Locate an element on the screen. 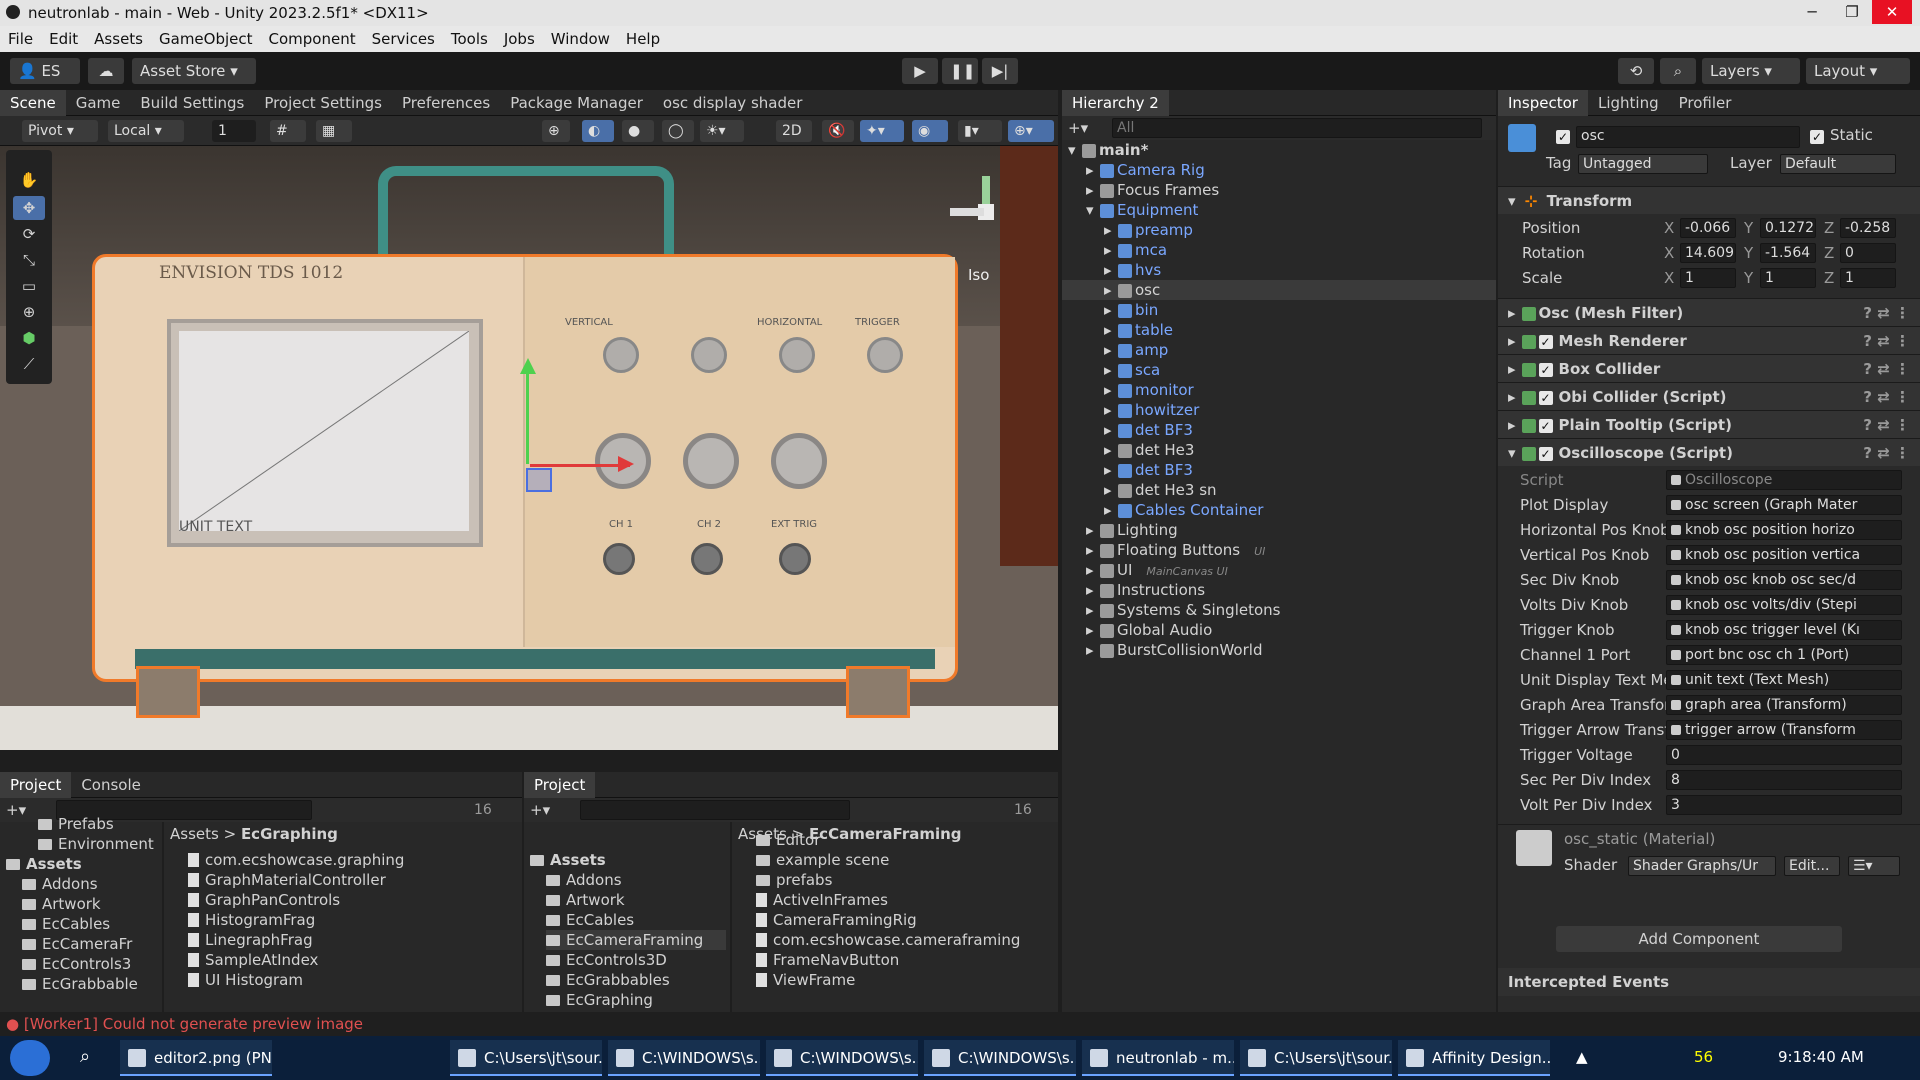  hierarchy-row: ▸ Lighting is located at coordinates (1279, 530).